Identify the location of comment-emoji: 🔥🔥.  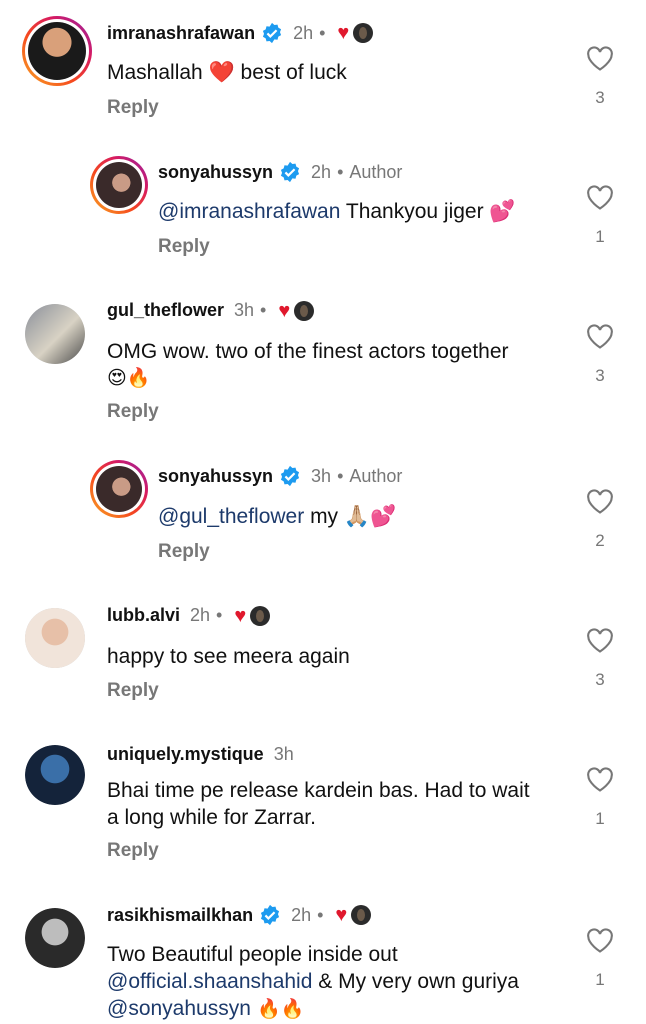
(277, 1009).